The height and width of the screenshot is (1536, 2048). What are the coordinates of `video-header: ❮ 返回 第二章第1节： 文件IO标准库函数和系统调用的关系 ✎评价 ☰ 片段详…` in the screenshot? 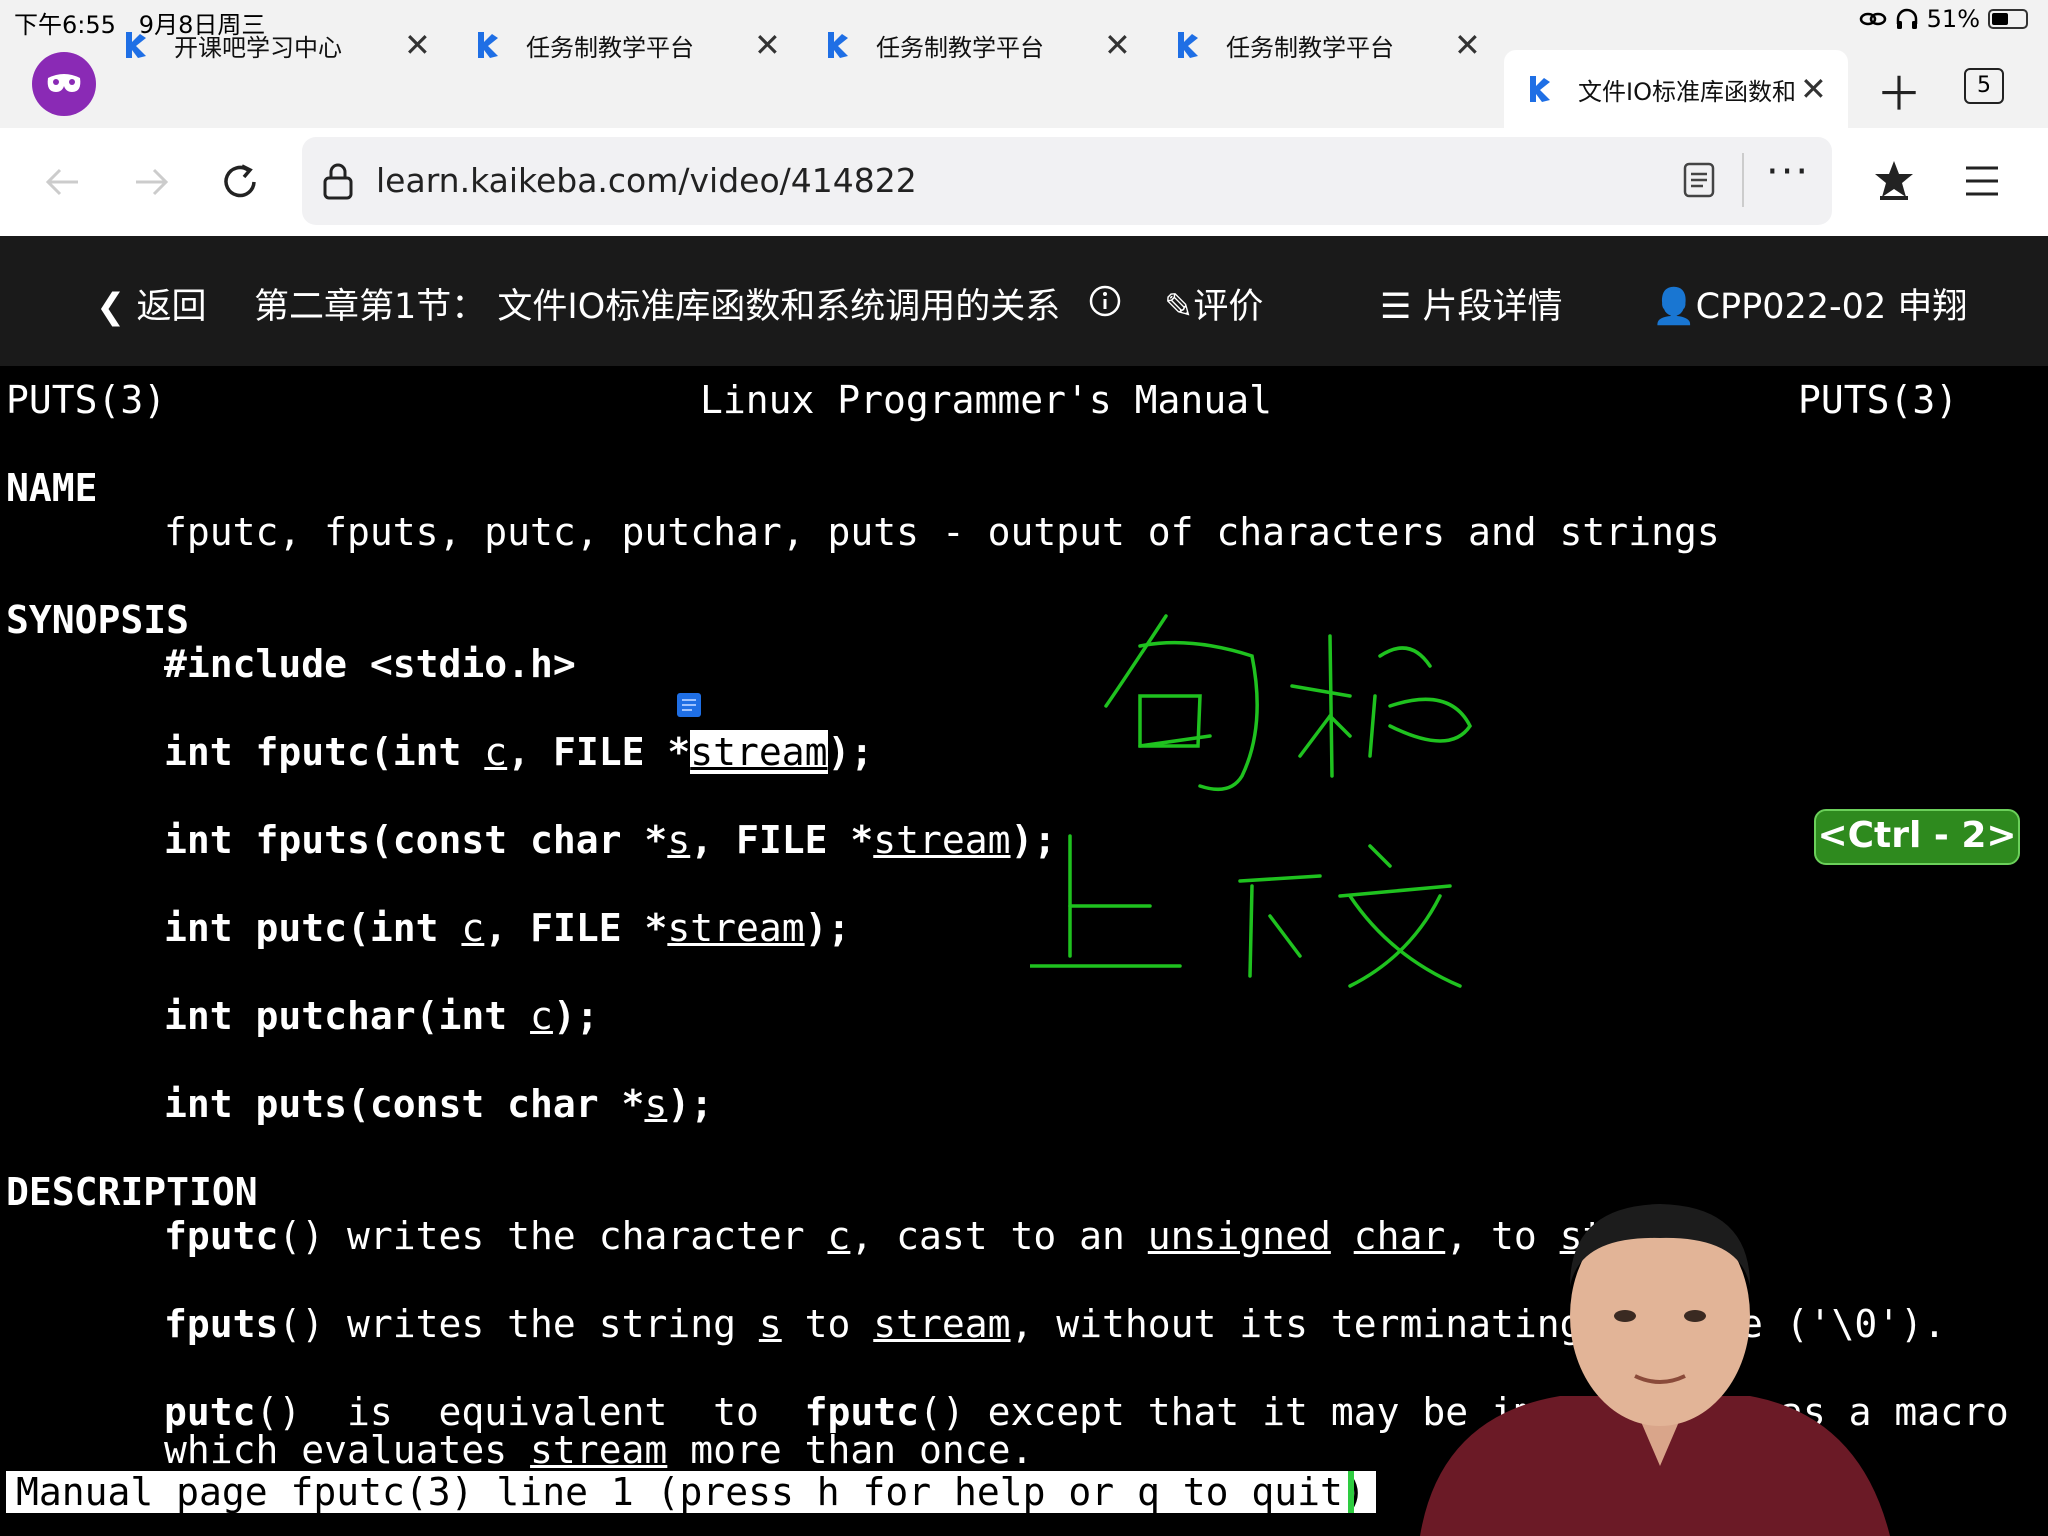 It's located at (1024, 301).